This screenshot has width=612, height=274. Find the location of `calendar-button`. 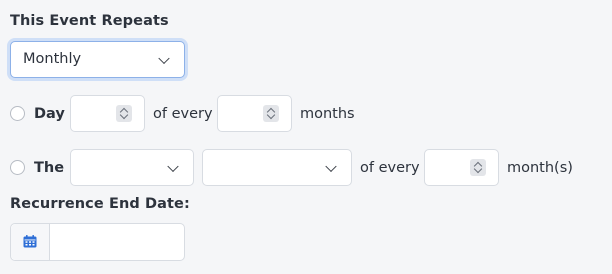

calendar-button is located at coordinates (30, 242).